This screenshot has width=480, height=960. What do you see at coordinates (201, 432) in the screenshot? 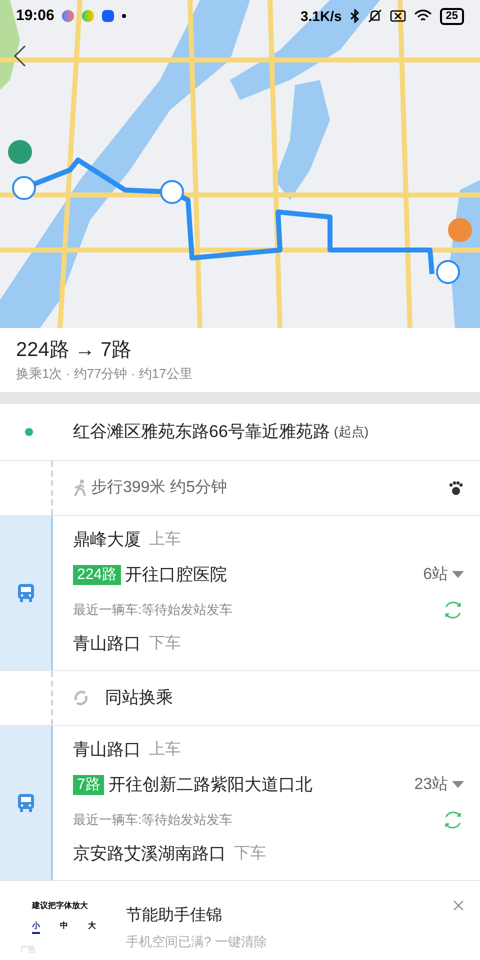
I see `start-address: 红谷滩区雅苑东路66号靠近雅苑路` at bounding box center [201, 432].